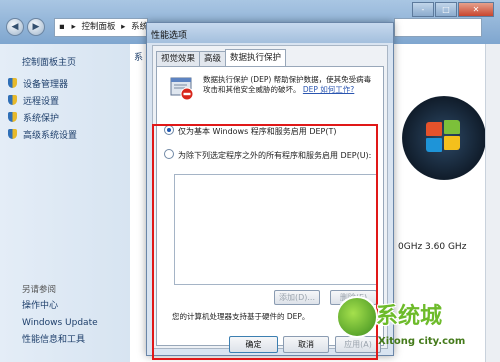  Describe the element at coordinates (49, 61) in the screenshot. I see `sidebar-home-link: 控制面板主页` at that location.